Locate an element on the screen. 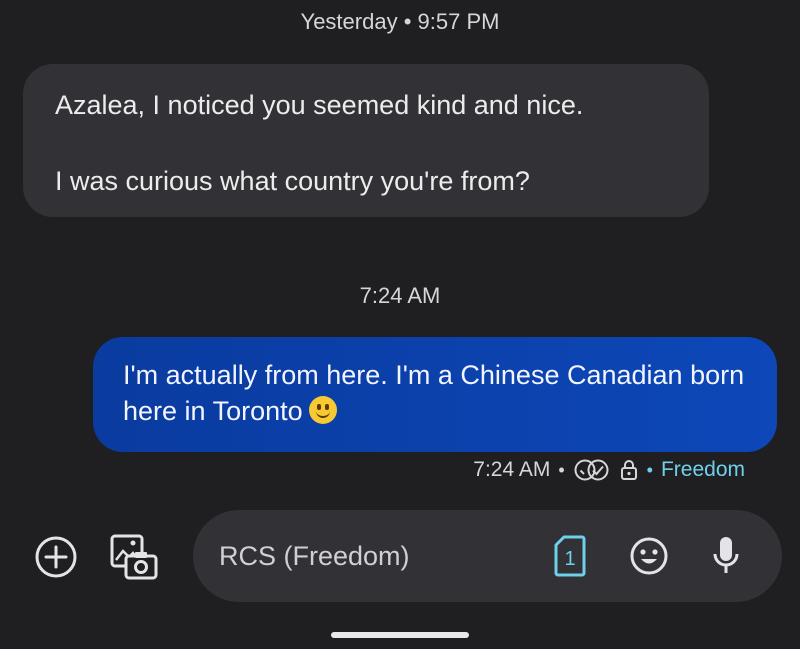  sim-number: 1 is located at coordinates (569, 559).